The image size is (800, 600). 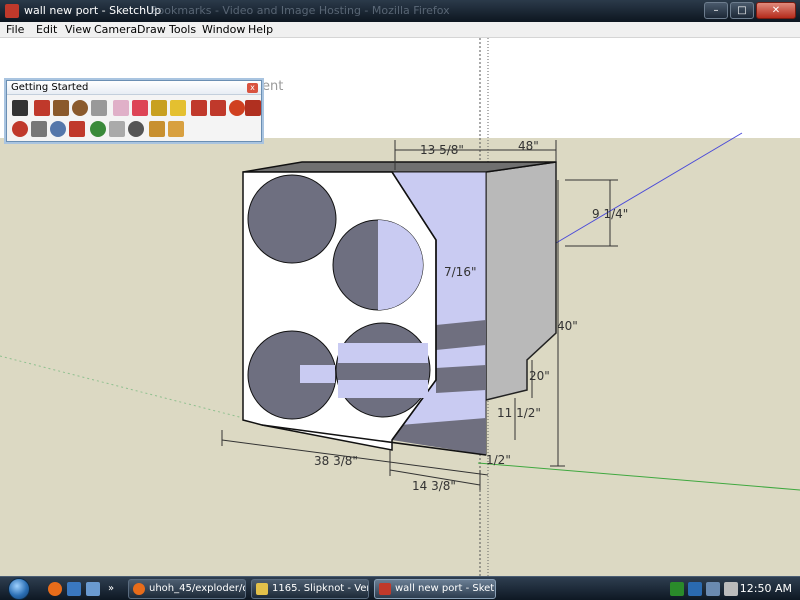 I want to click on toolbar-title: Getting Started, so click(x=50, y=87).